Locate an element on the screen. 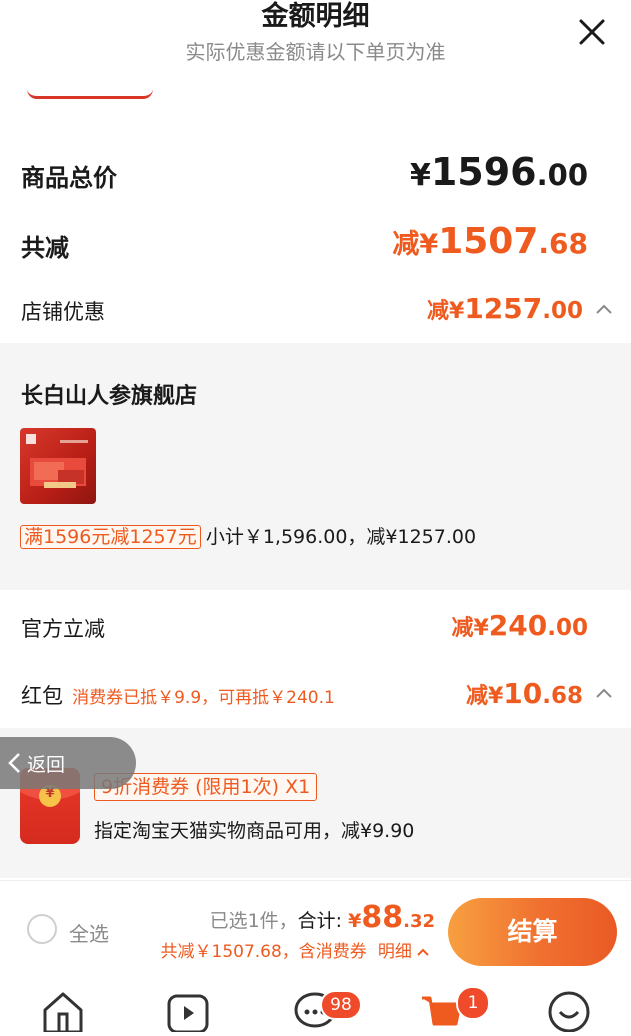  redpacket-int: 10 is located at coordinates (523, 693).